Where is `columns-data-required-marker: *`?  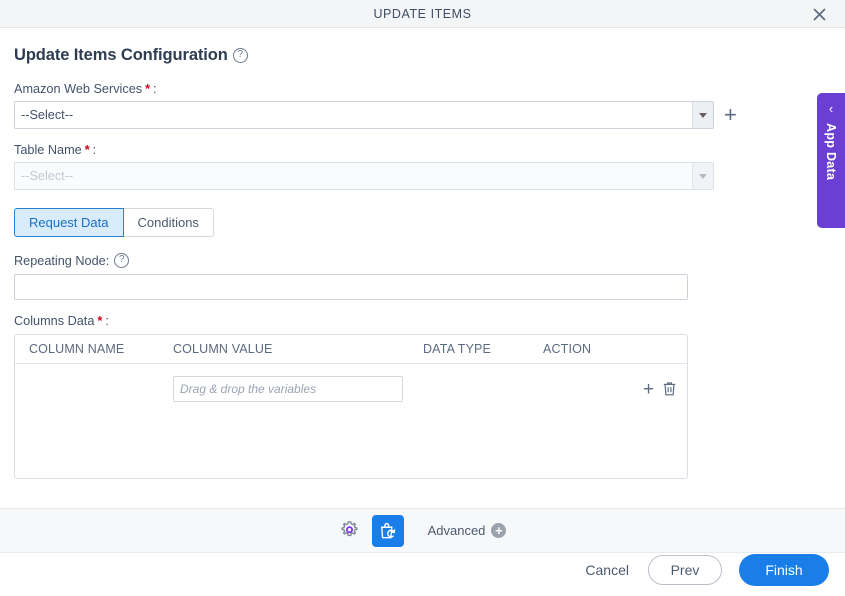 columns-data-required-marker: * is located at coordinates (100, 321).